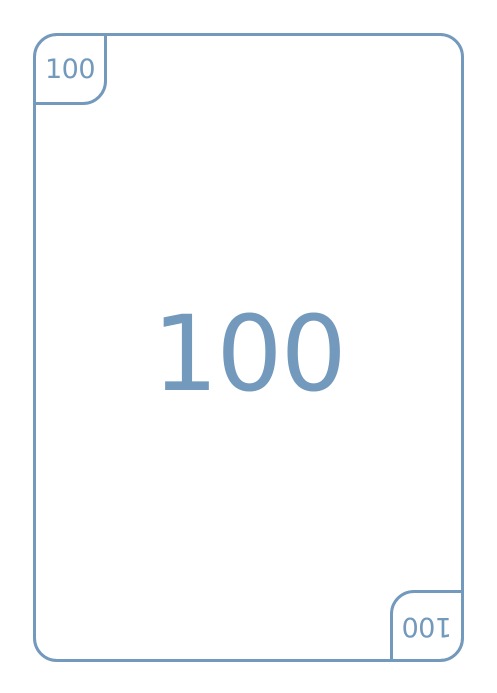 This screenshot has width=497, height=693. I want to click on card-corner-top-left: 100, so click(71, 70).